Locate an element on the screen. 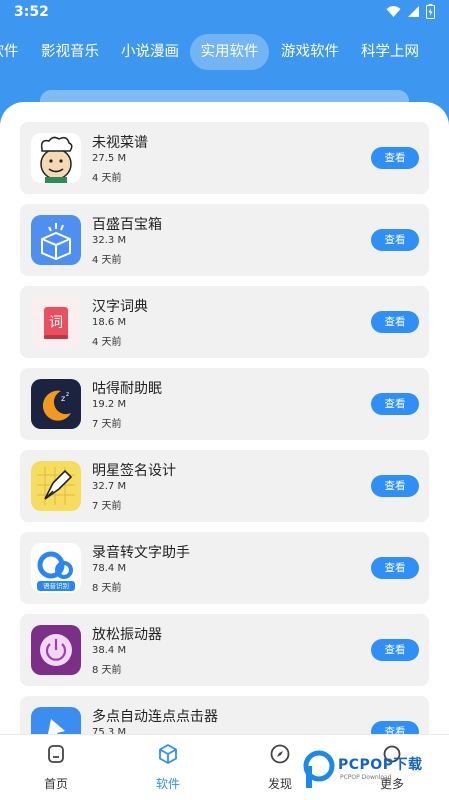  compass-icon is located at coordinates (280, 754).